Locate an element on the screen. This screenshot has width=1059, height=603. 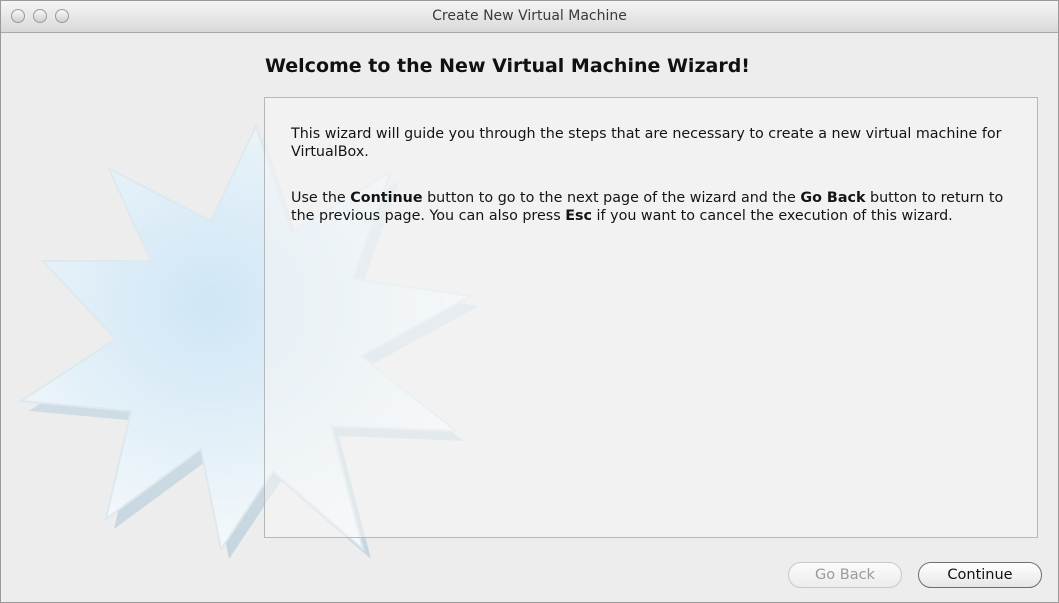
window-title: Create New Virtual Machine is located at coordinates (529, 16).